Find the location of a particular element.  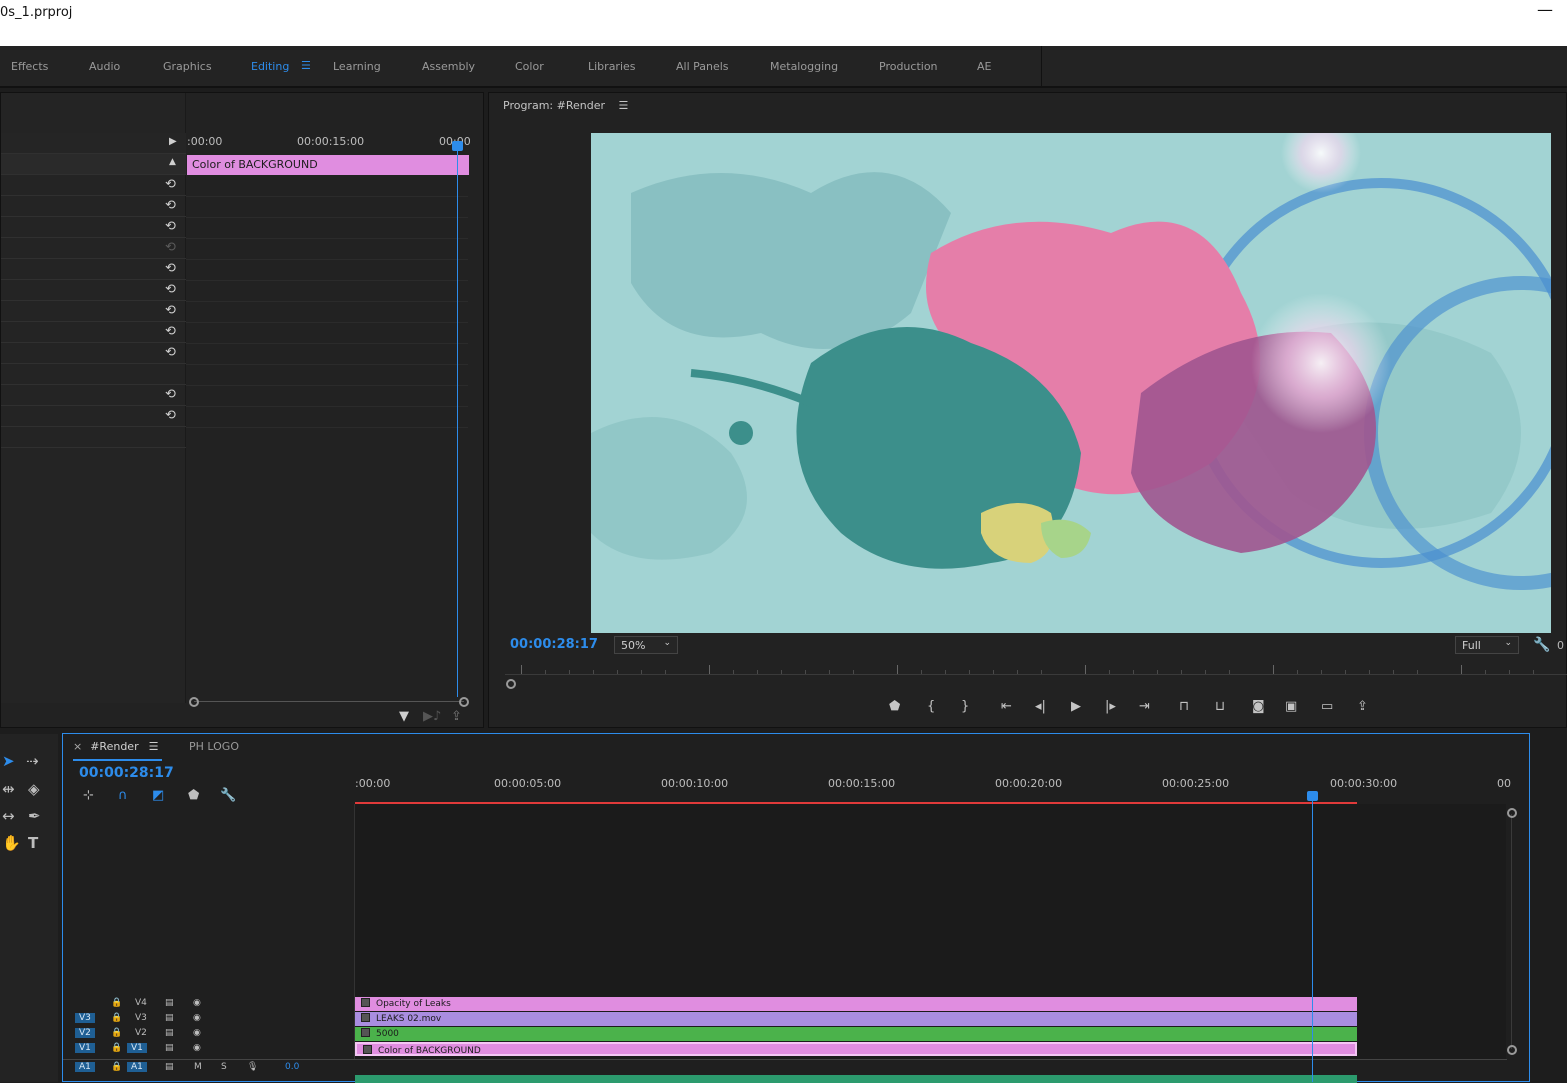

insert-sequence-icon: ⊹ is located at coordinates (88, 795).